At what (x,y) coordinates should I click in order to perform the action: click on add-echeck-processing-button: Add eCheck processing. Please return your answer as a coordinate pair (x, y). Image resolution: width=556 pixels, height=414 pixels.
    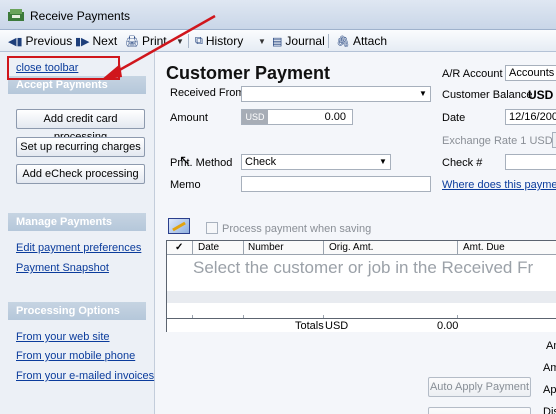
    Looking at the image, I should click on (80, 174).